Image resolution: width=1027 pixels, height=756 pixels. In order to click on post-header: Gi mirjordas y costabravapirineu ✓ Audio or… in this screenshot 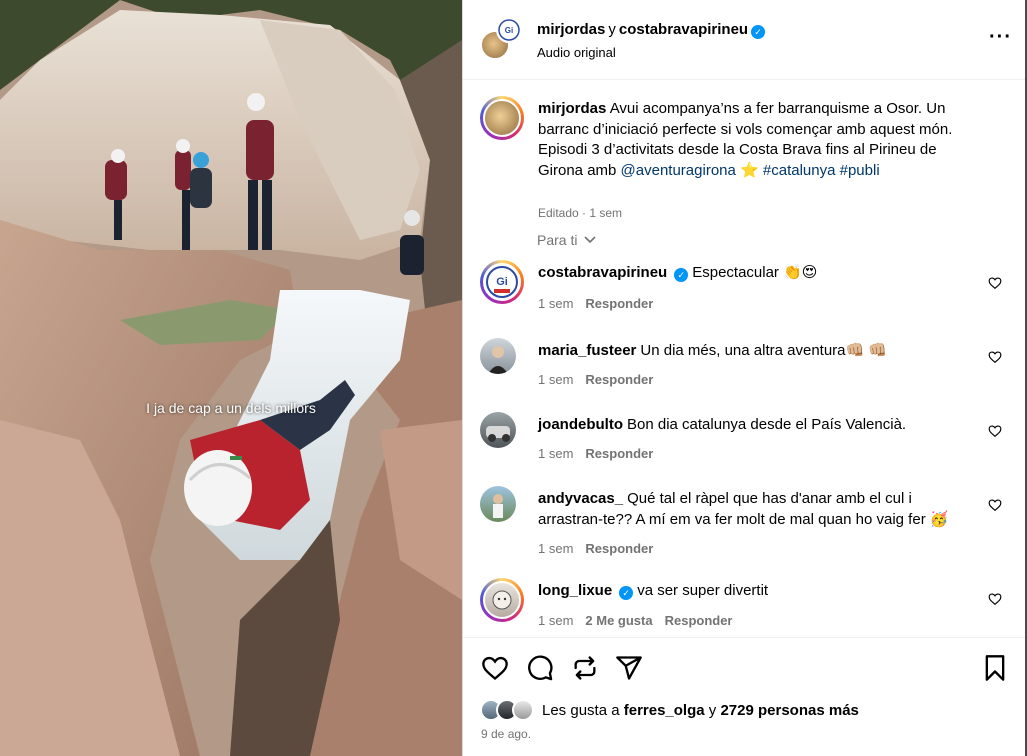, I will do `click(744, 40)`.